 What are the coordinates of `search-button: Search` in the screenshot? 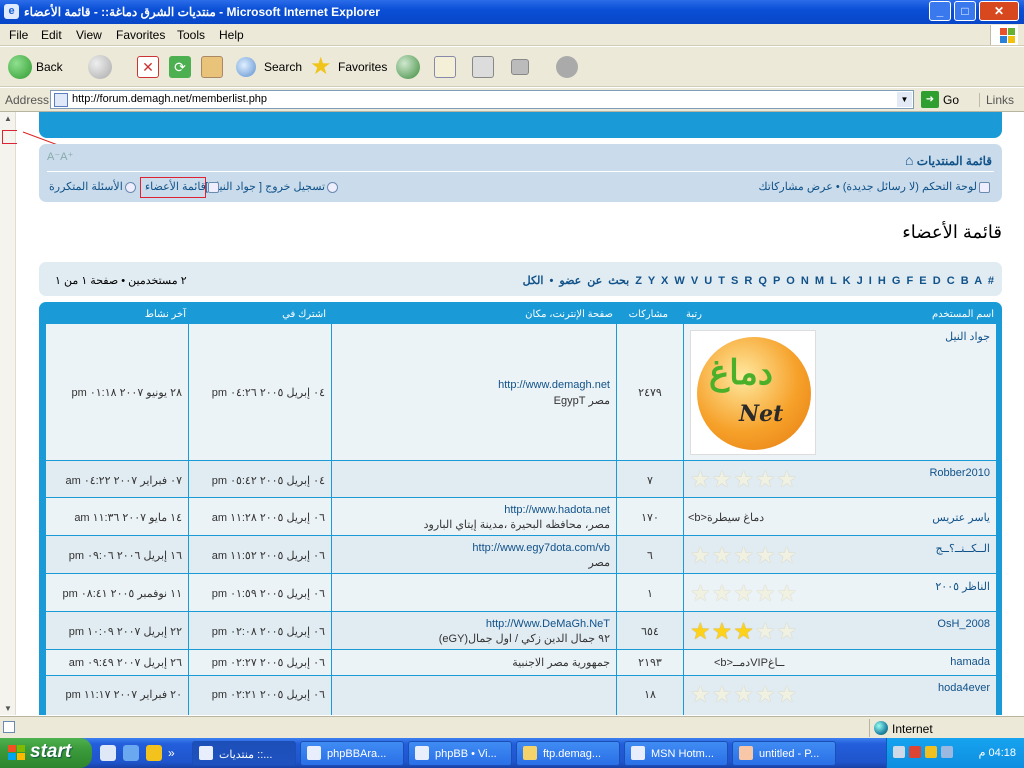 It's located at (269, 67).